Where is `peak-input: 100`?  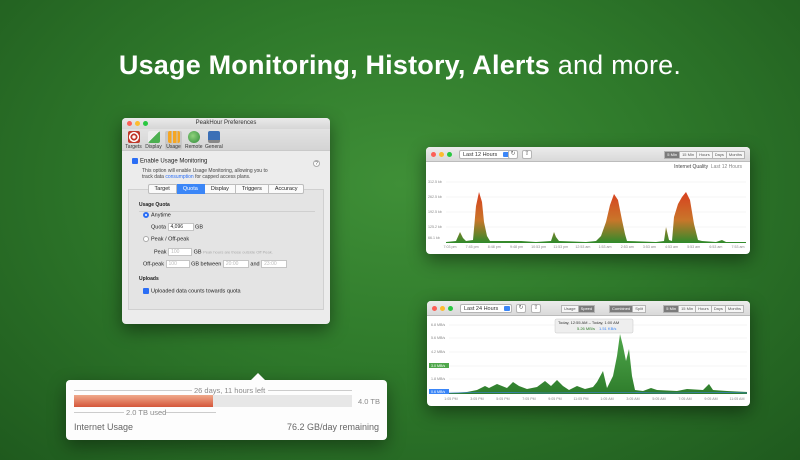 peak-input: 100 is located at coordinates (180, 251).